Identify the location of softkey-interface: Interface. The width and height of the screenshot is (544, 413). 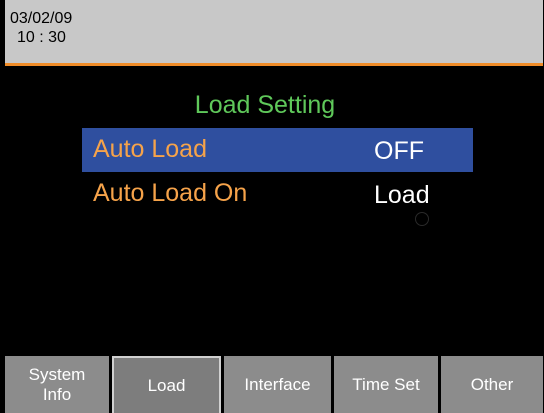
(277, 384).